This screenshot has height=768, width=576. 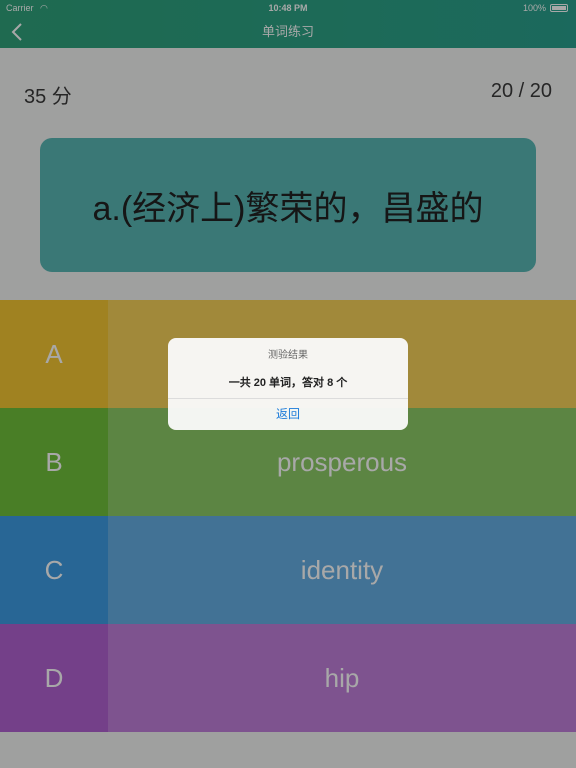 I want to click on alert-message: 一共 20 单词，答对 8 个, so click(x=288, y=383).